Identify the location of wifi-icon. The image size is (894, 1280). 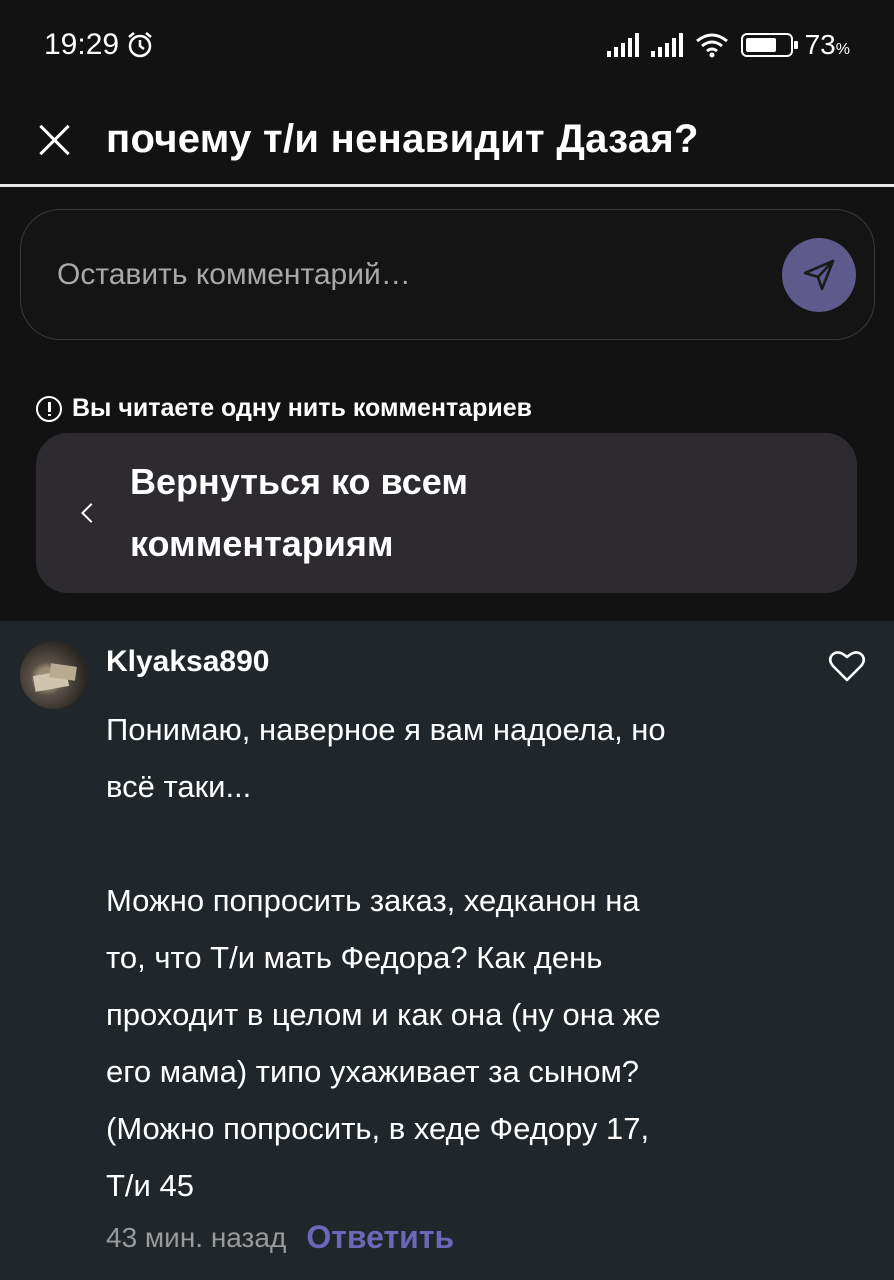
(711, 45).